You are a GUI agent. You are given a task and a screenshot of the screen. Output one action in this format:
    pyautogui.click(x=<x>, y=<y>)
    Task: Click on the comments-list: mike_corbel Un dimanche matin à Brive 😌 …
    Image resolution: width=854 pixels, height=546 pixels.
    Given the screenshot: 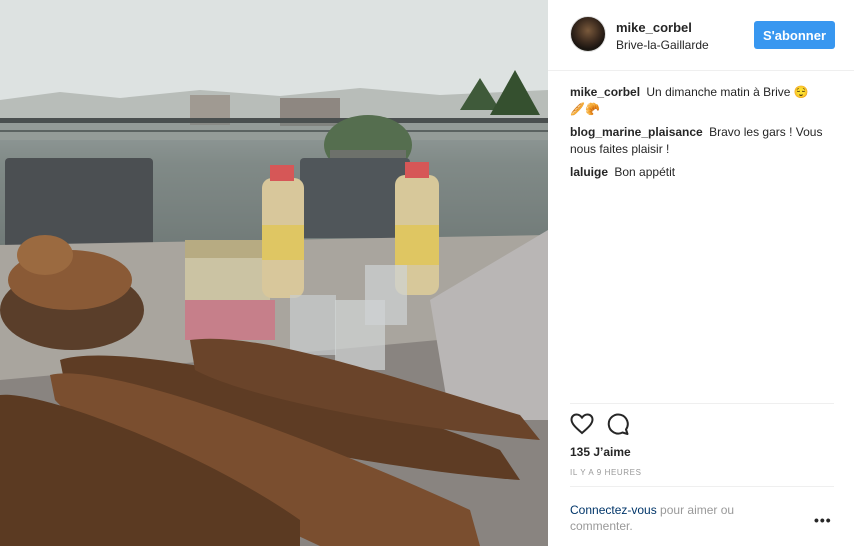 What is the action you would take?
    pyautogui.click(x=703, y=135)
    